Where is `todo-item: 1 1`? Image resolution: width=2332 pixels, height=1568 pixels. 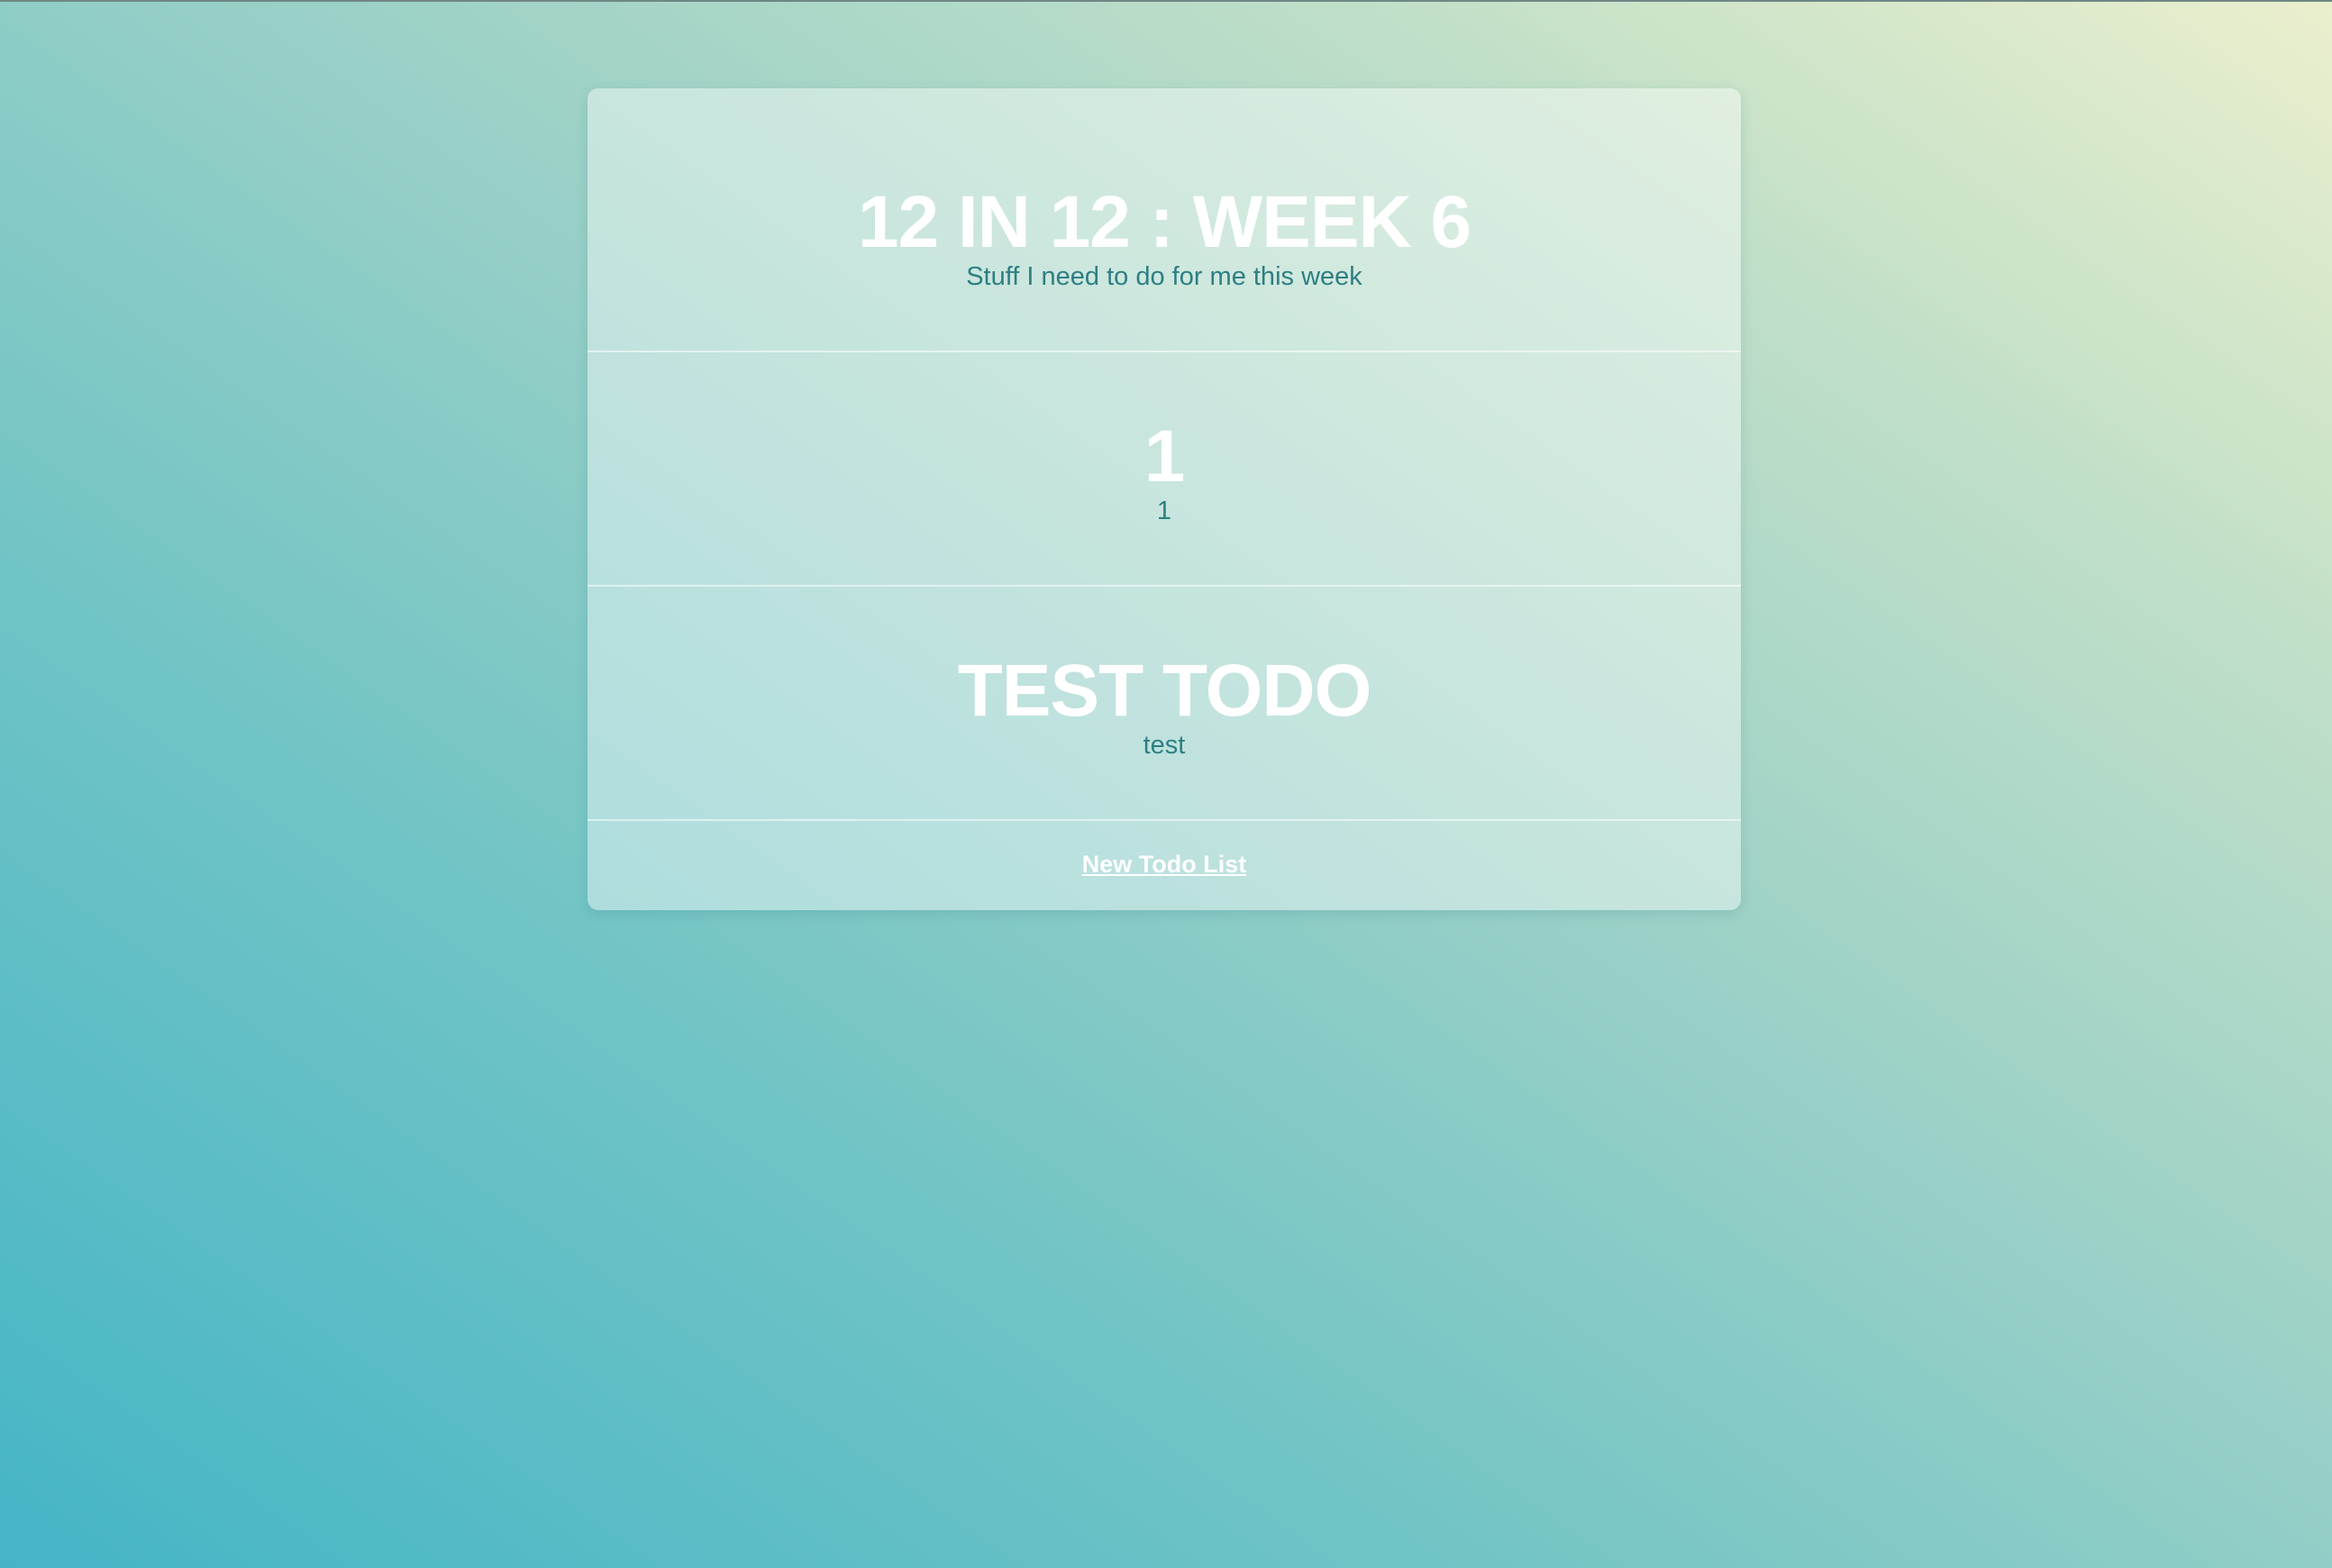
todo-item: 1 1 is located at coordinates (1164, 468).